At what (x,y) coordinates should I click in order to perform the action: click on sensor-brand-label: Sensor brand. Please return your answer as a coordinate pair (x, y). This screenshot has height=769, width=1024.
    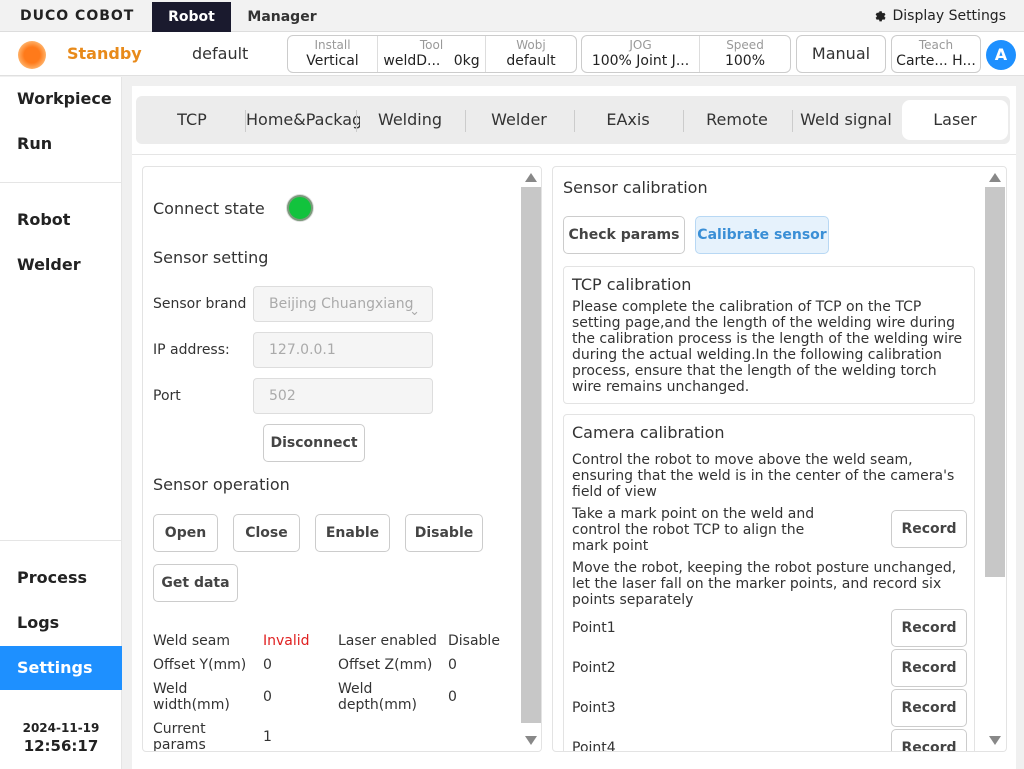
    Looking at the image, I should click on (200, 304).